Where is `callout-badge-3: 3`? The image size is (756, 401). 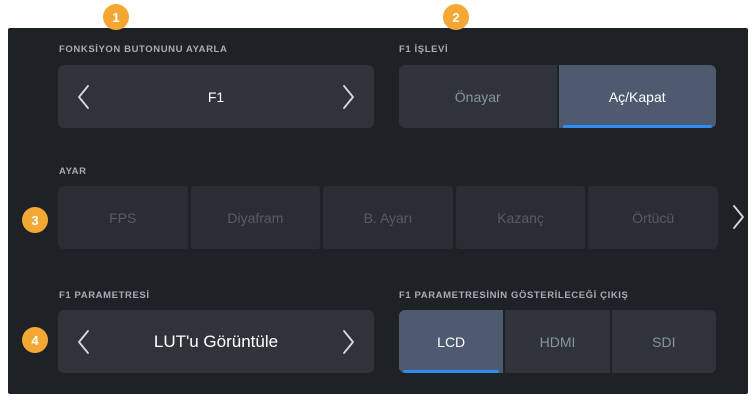 callout-badge-3: 3 is located at coordinates (35, 220).